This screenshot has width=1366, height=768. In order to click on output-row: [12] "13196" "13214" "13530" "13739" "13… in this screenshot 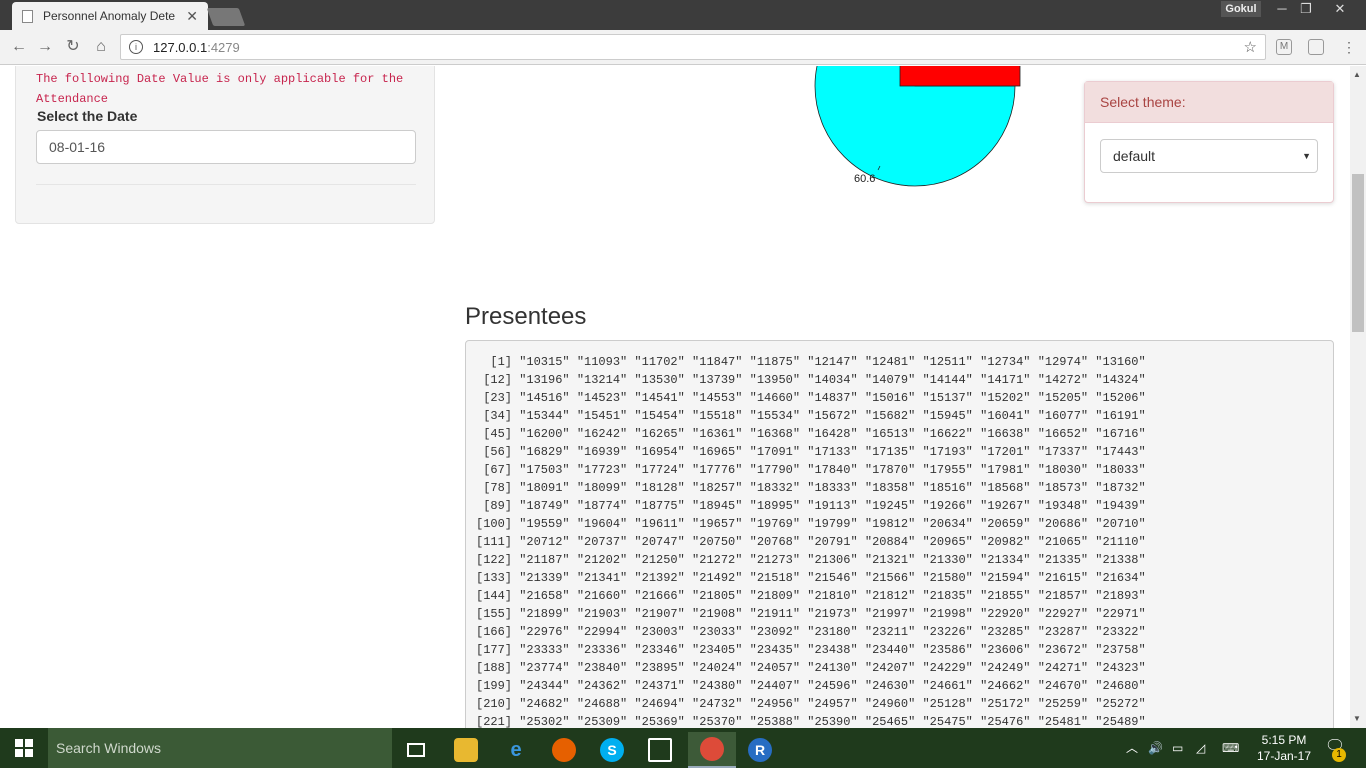, I will do `click(811, 380)`.